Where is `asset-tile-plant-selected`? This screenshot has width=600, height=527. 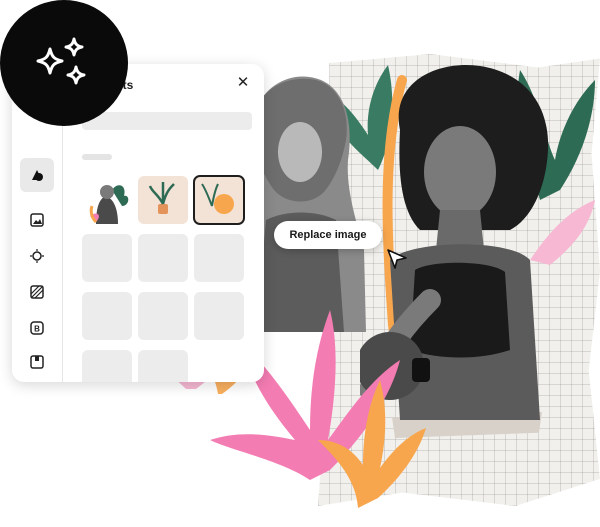 asset-tile-plant-selected is located at coordinates (219, 200).